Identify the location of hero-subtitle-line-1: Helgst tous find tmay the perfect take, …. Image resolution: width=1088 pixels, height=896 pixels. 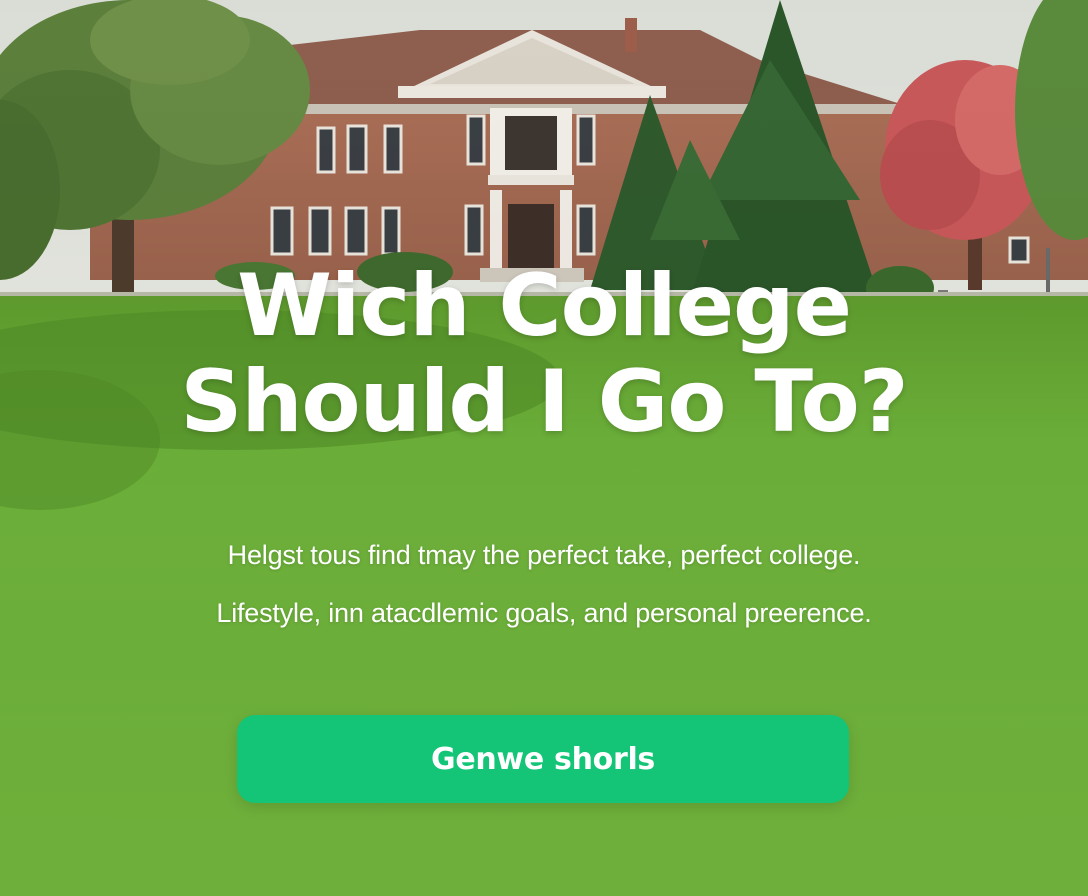
(544, 555).